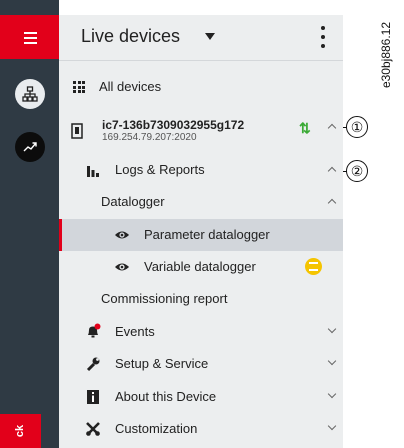  What do you see at coordinates (30, 33) in the screenshot?
I see `hamburger-icon` at bounding box center [30, 33].